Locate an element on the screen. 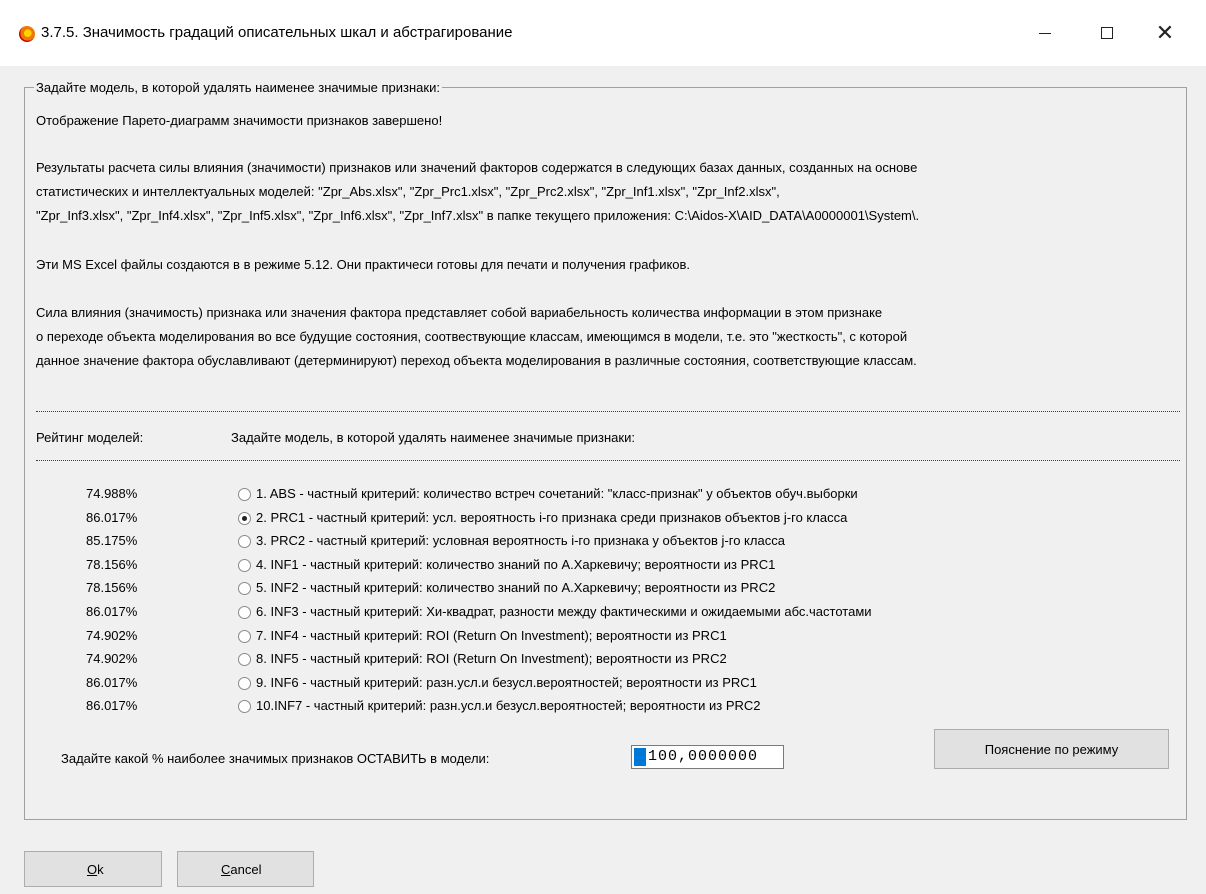 This screenshot has width=1206, height=894. close-icon: ✕ is located at coordinates (1165, 32).